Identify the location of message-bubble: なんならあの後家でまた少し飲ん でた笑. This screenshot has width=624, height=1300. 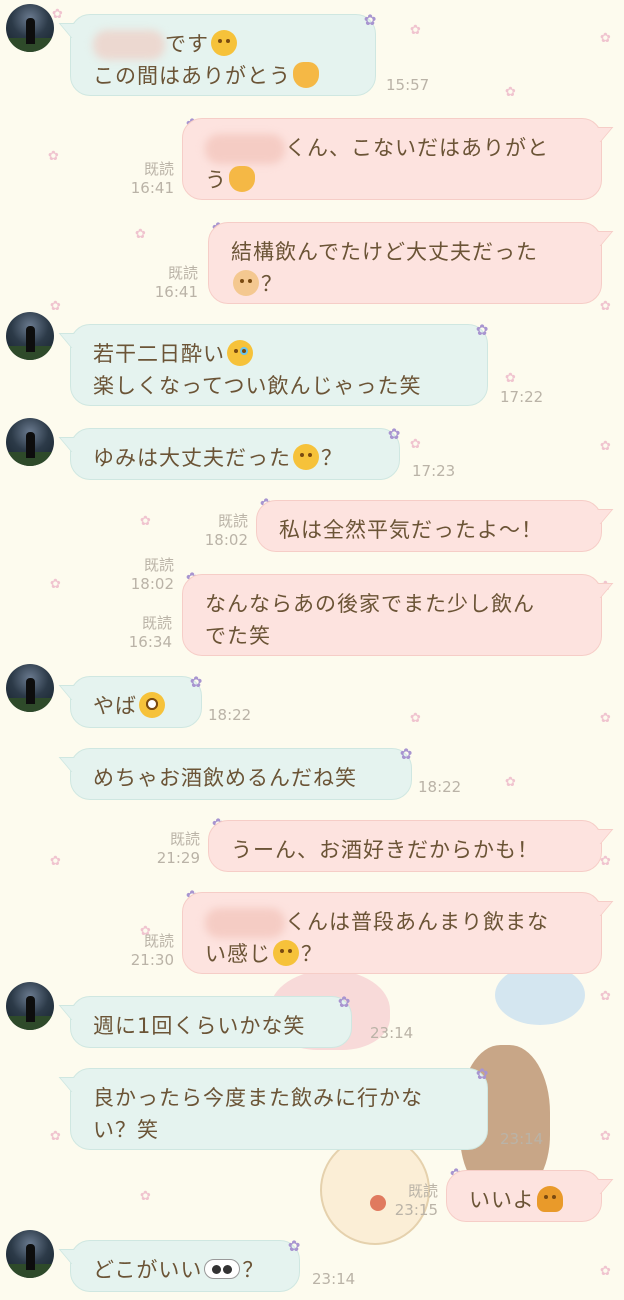
(392, 615).